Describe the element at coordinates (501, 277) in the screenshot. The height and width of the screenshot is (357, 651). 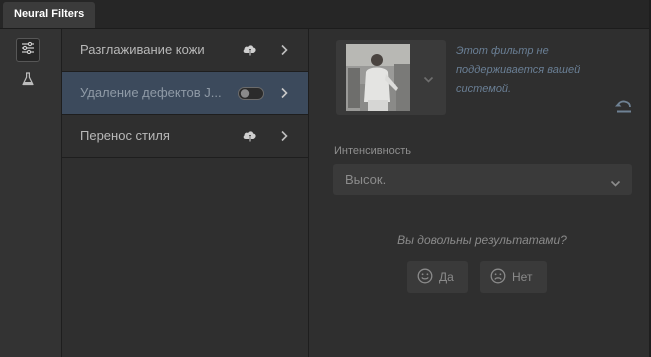
I see `frown-icon` at that location.